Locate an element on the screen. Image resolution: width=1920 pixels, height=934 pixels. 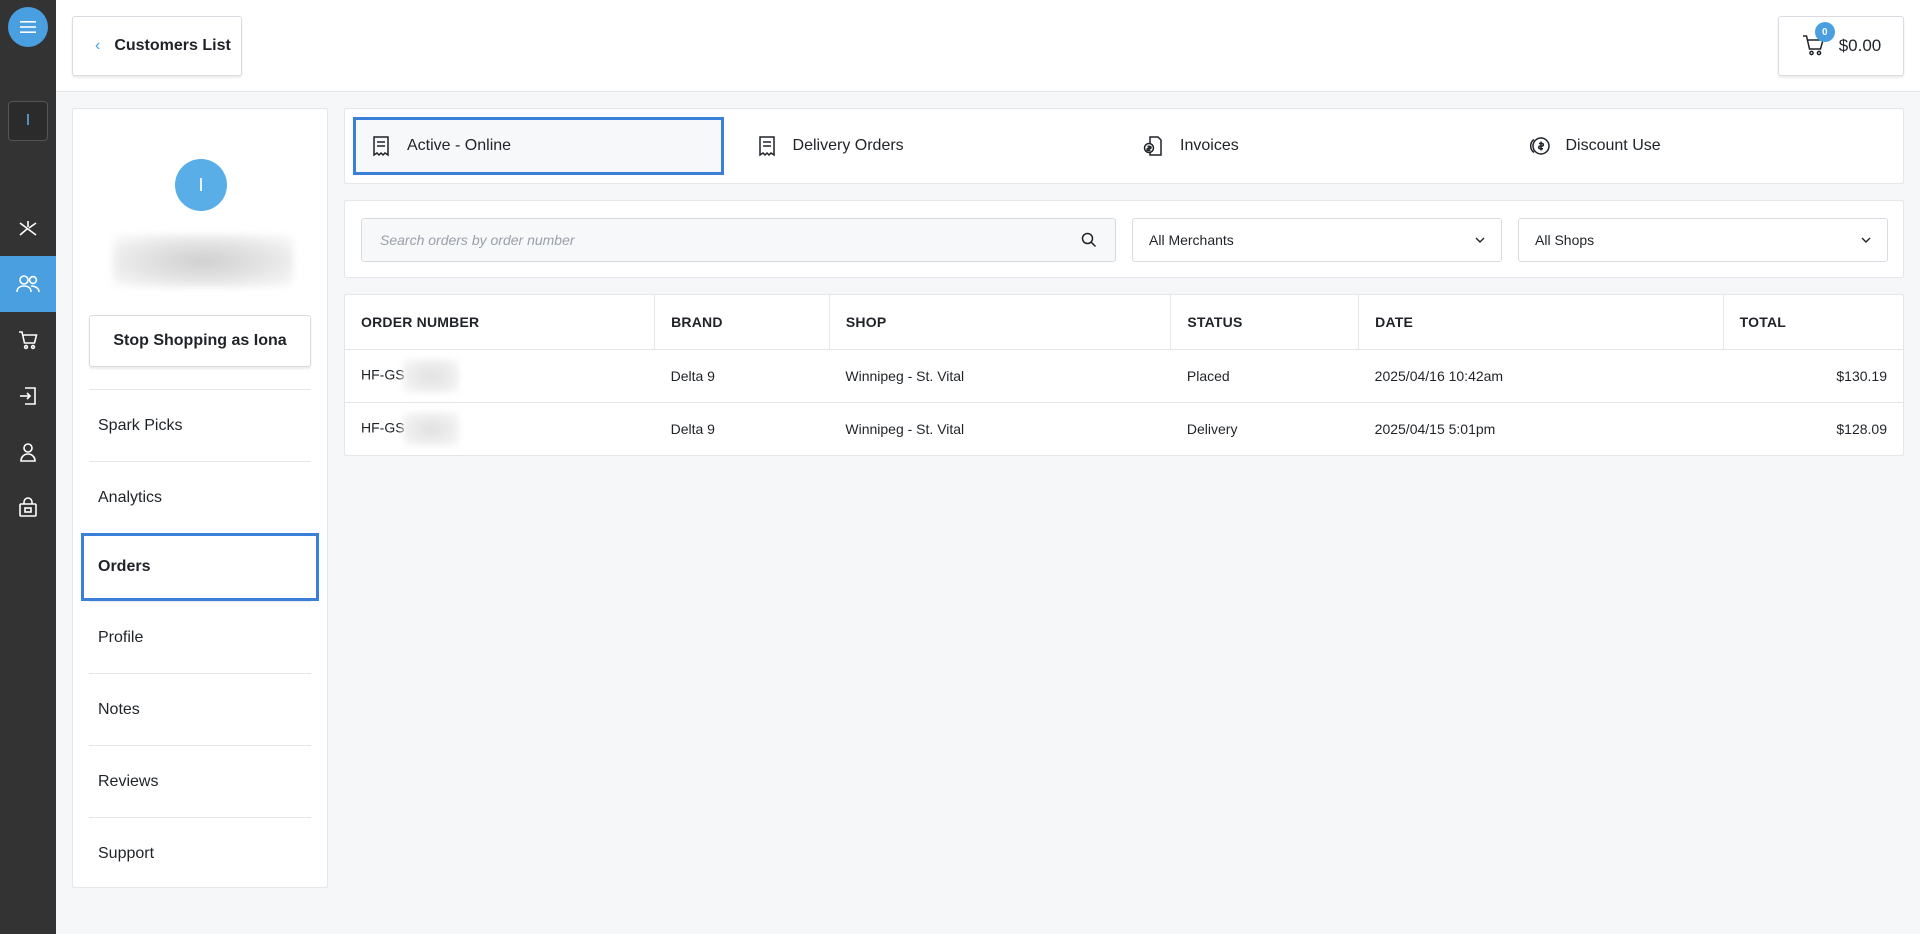
filters-bar: All Merchants All Shops is located at coordinates (1124, 239).